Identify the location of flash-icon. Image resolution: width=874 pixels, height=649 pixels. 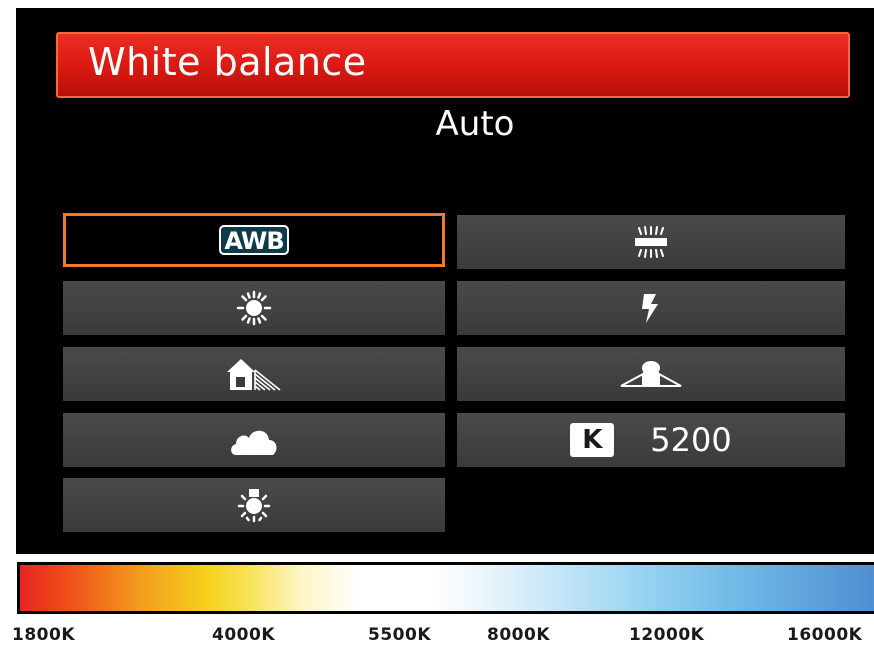
(650, 308).